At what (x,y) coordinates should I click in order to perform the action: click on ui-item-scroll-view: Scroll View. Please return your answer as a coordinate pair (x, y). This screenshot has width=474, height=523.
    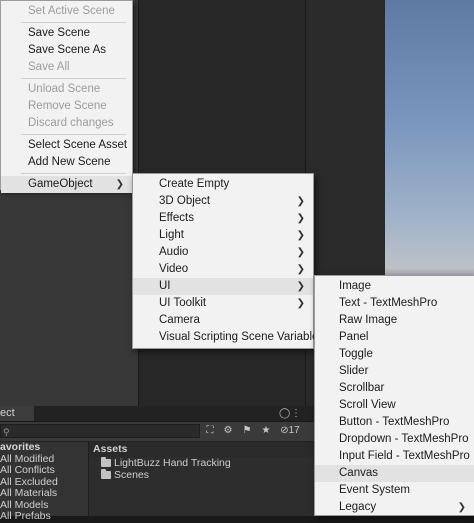
    Looking at the image, I should click on (394, 405).